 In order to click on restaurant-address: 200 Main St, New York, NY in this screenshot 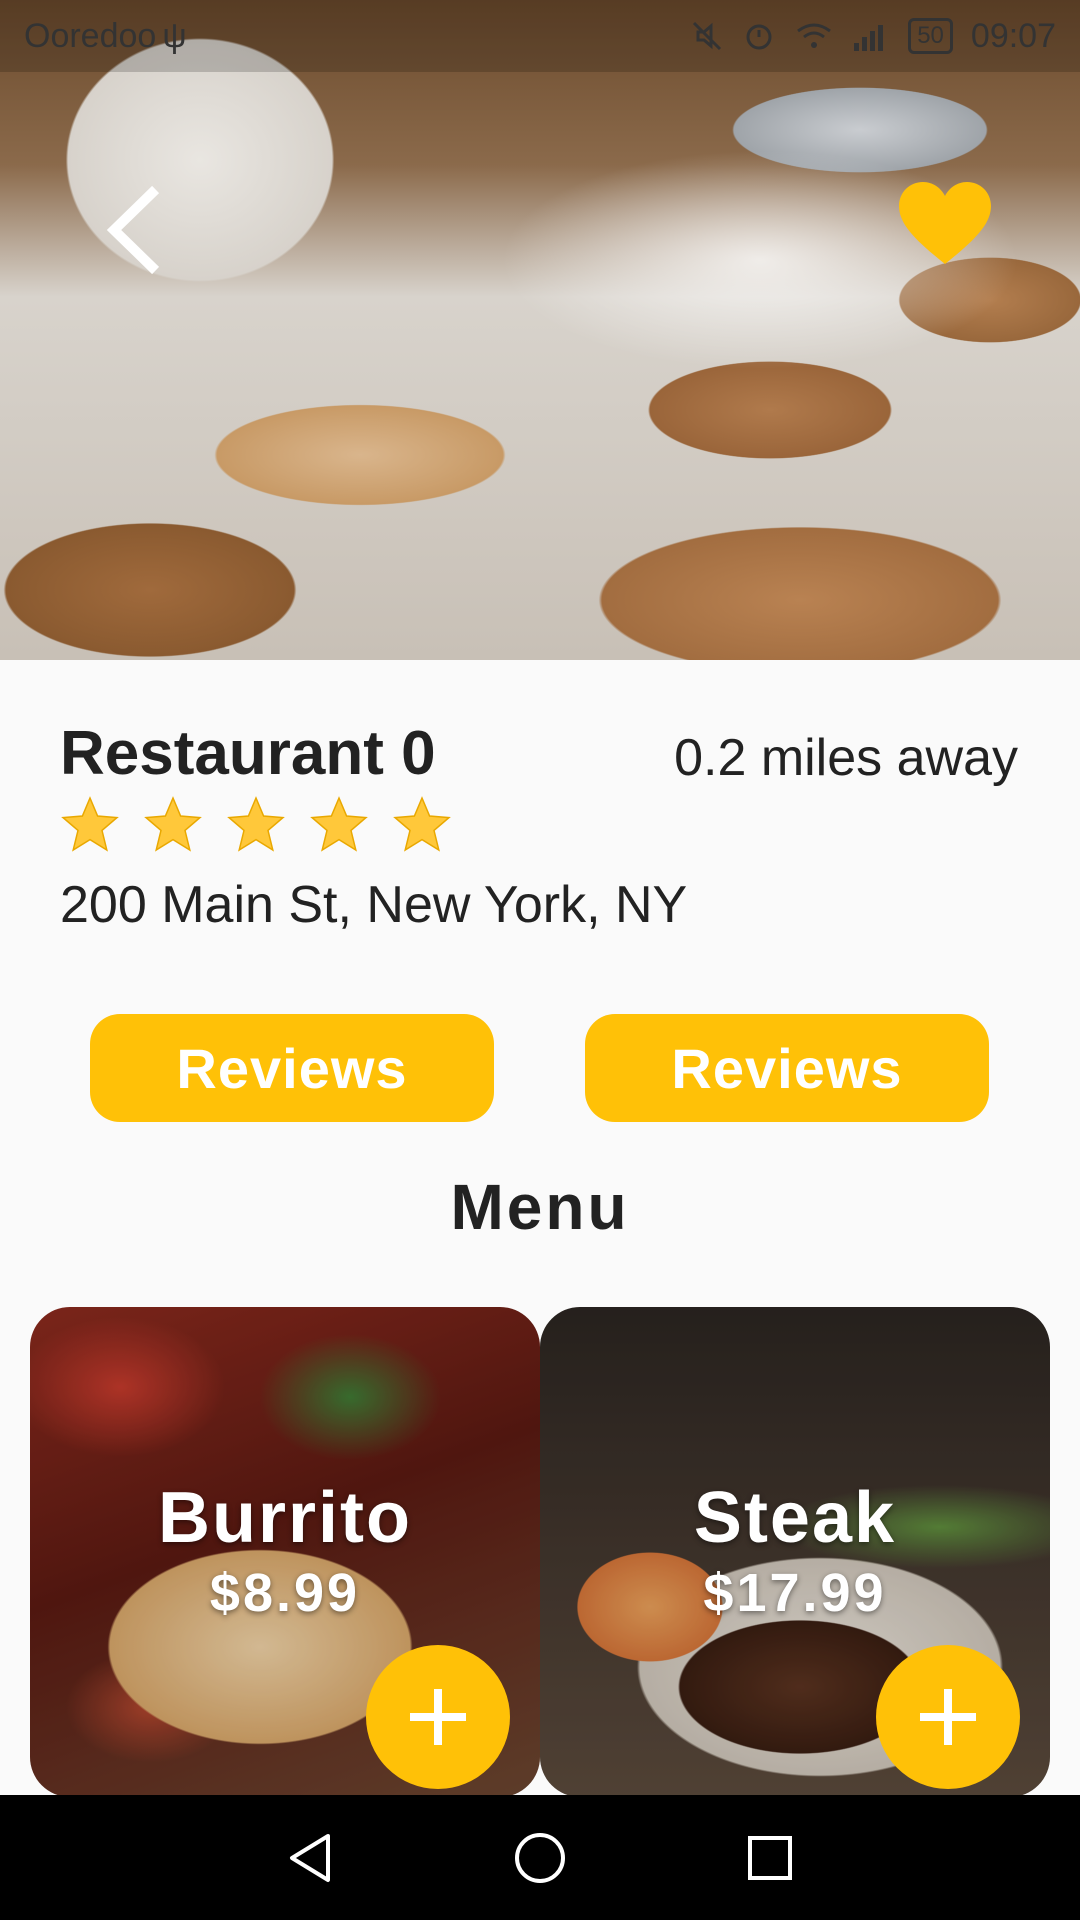, I will do `click(374, 905)`.